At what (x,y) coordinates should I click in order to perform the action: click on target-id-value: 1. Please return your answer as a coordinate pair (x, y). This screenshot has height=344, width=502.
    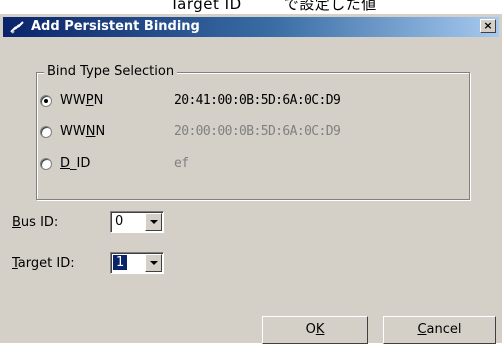
    Looking at the image, I should click on (120, 262).